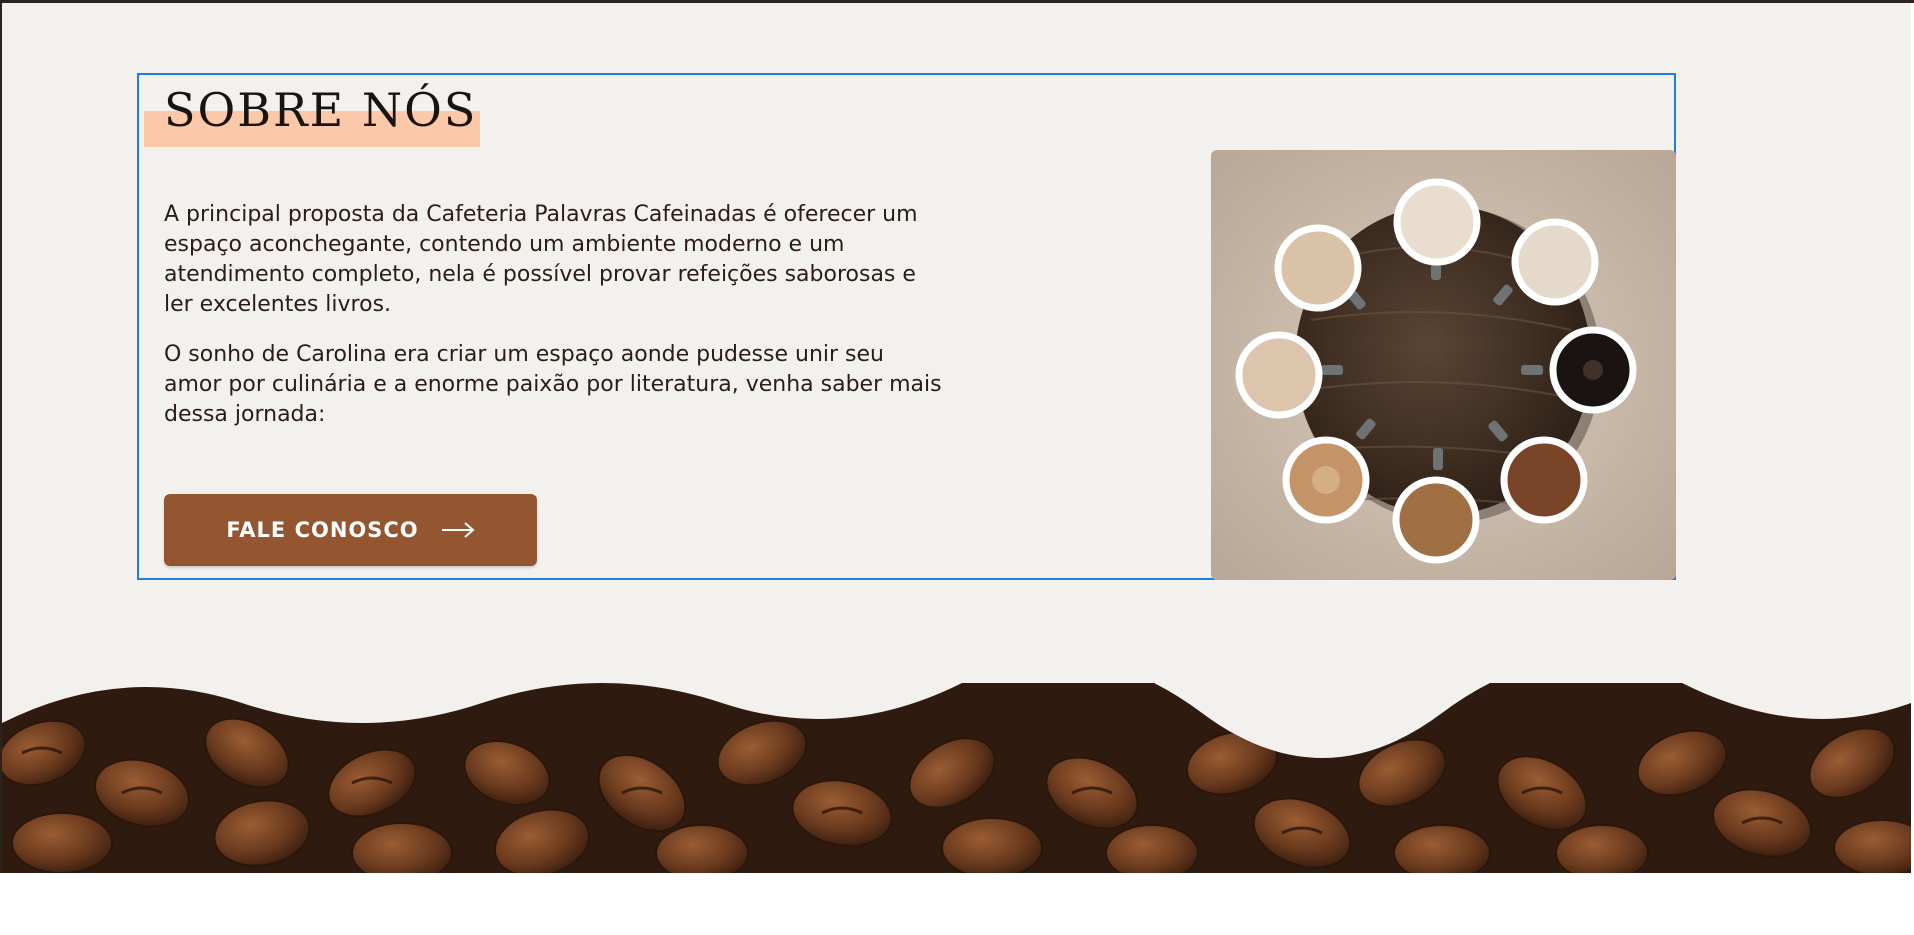  I want to click on section-title: SOBRE NÓS, so click(321, 110).